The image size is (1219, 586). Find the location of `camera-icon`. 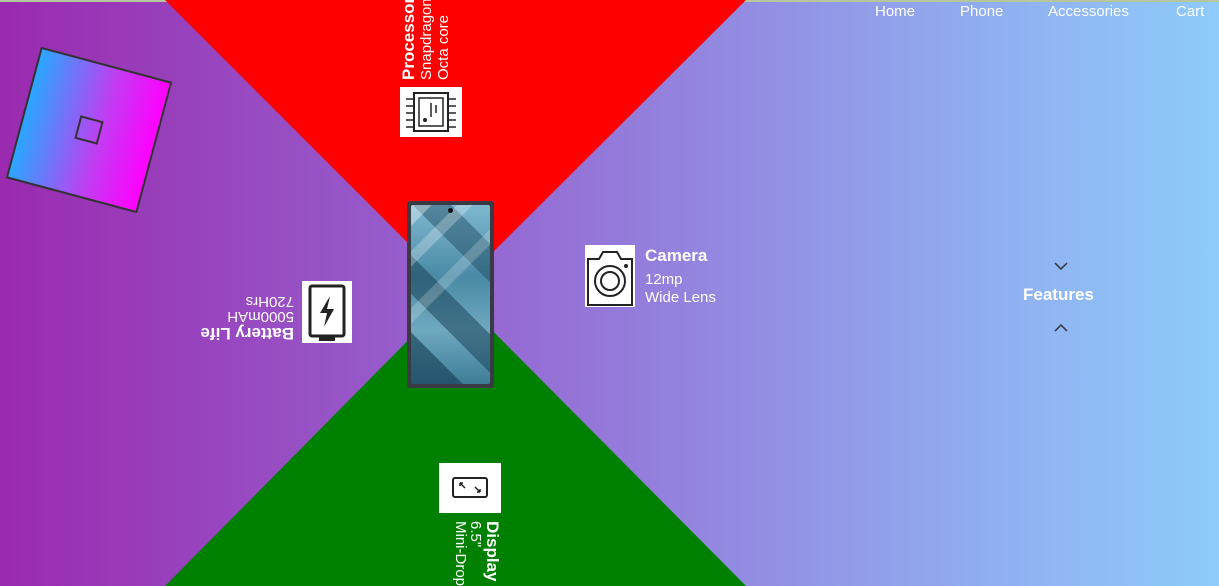

camera-icon is located at coordinates (610, 276).